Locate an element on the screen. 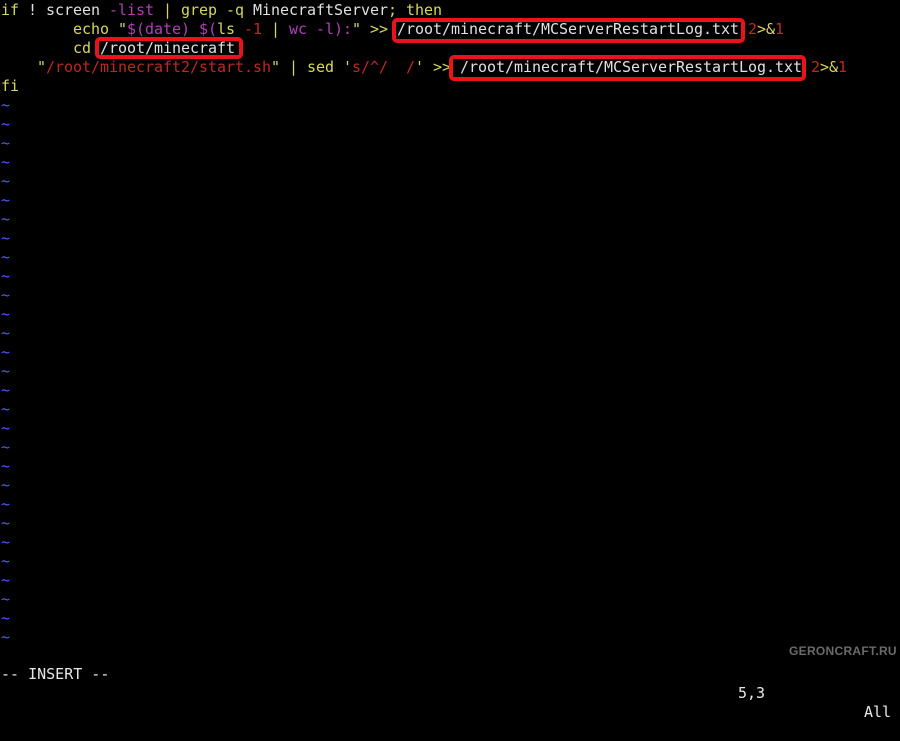 This screenshot has width=900, height=741. code-token: screen is located at coordinates (73, 10).